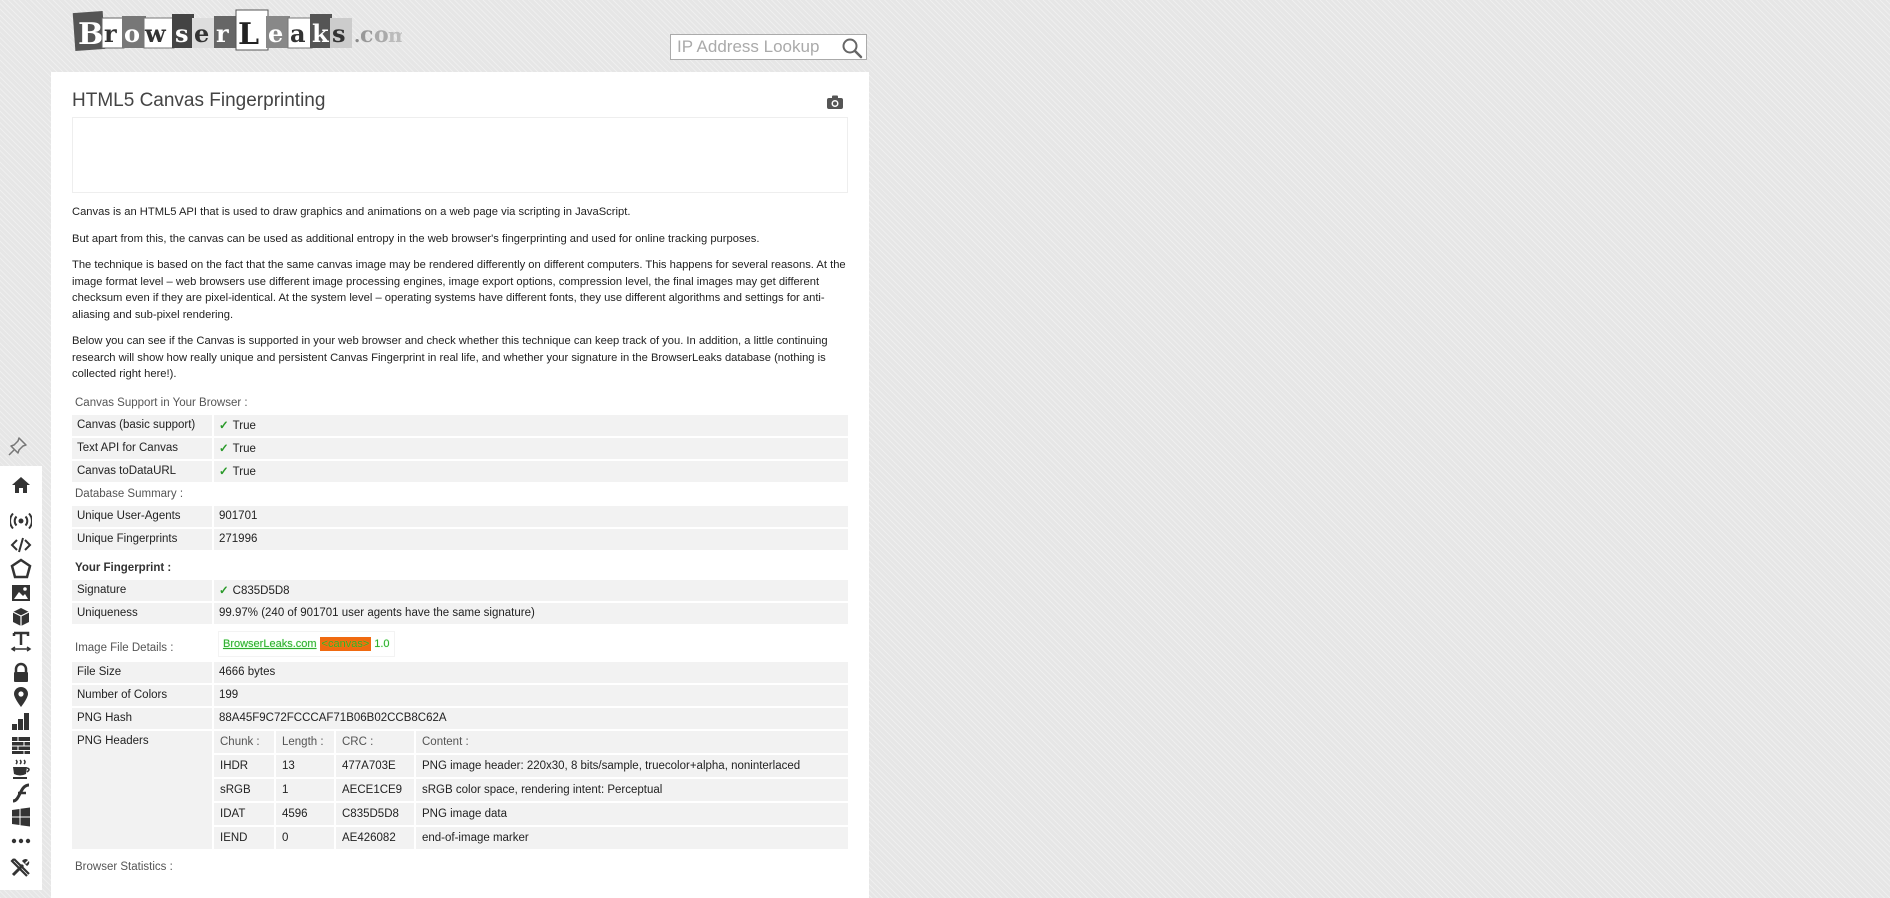  What do you see at coordinates (143, 471) in the screenshot?
I see `row-key: Canvas toDataURL` at bounding box center [143, 471].